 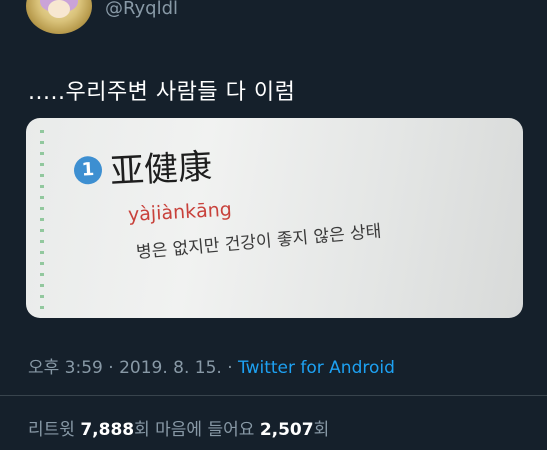 I want to click on vocab-word: 1 亚健康, so click(x=143, y=167).